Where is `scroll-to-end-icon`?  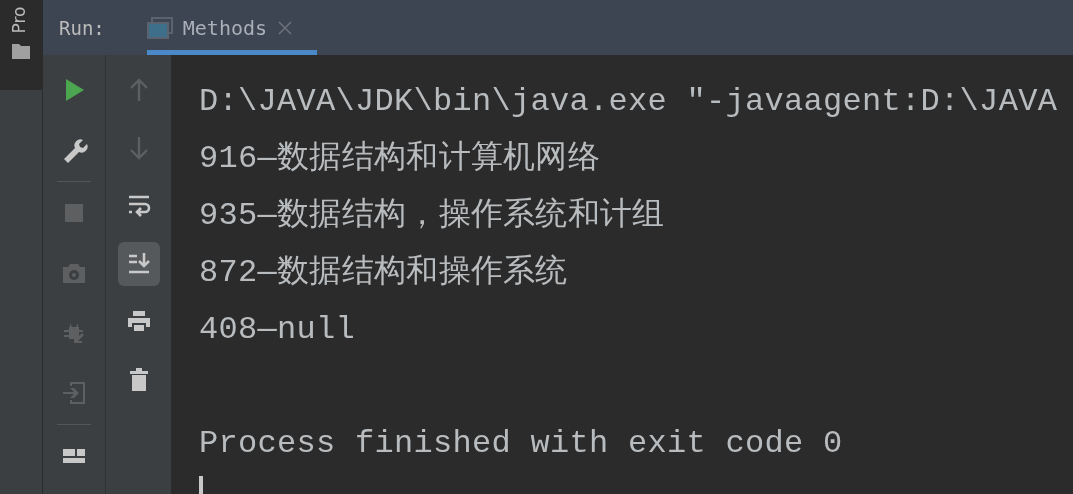
scroll-to-end-icon is located at coordinates (138, 264).